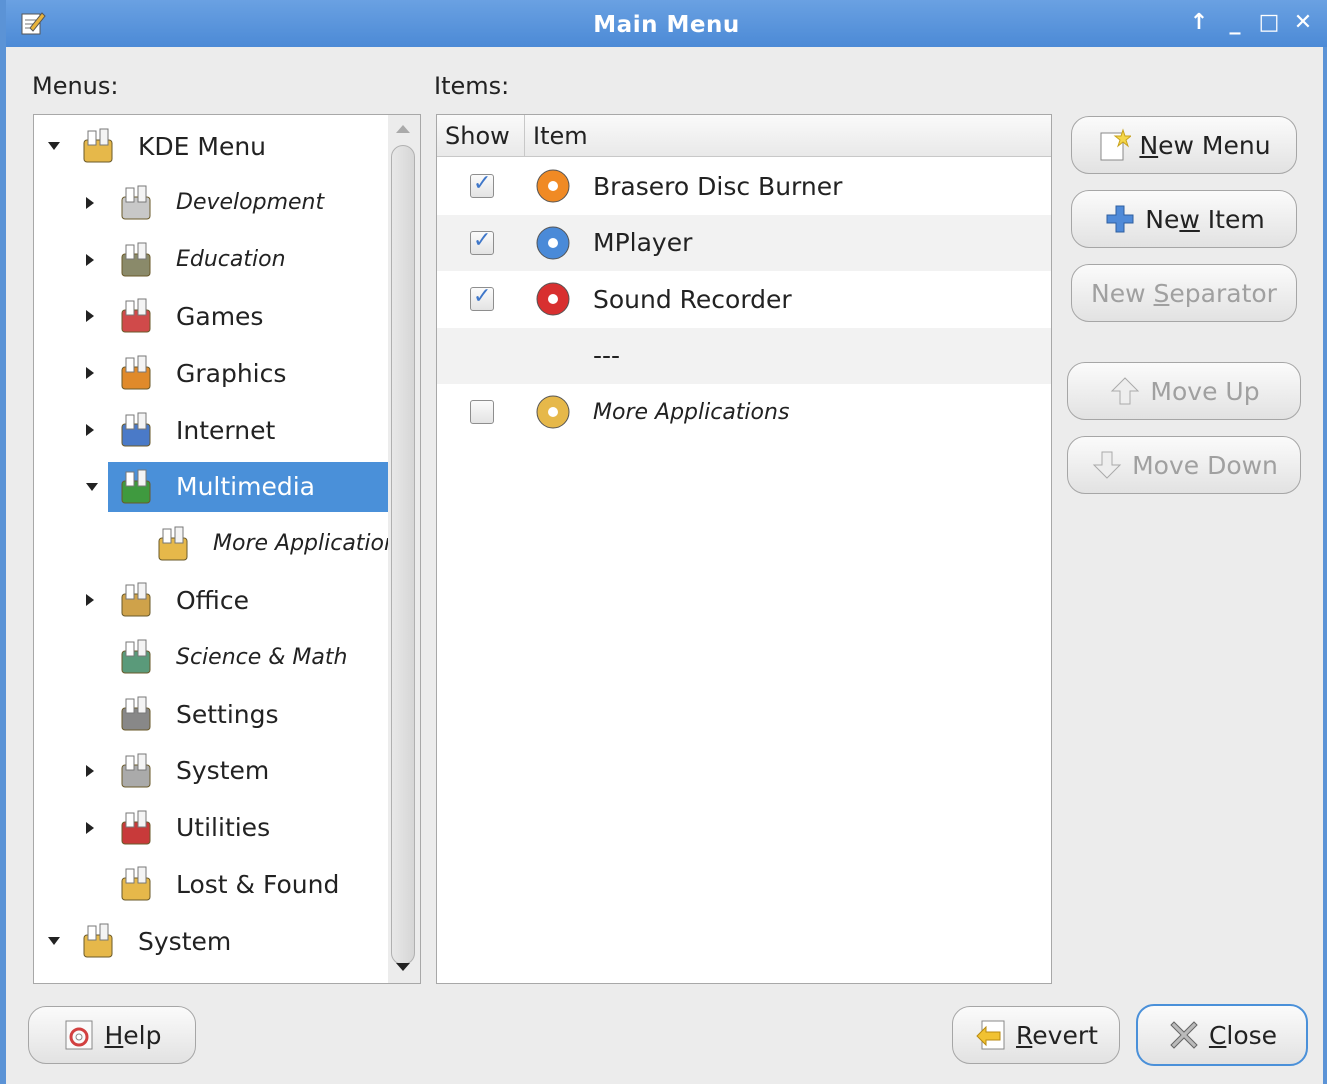 The height and width of the screenshot is (1084, 1327). I want to click on new-item-button: New Item, so click(1184, 219).